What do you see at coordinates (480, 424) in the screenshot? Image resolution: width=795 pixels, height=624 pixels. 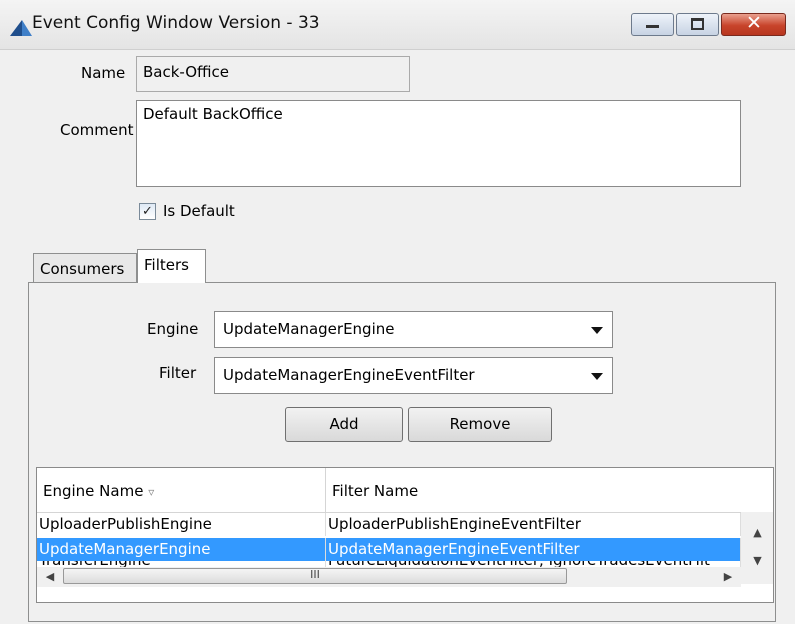 I see `remove-button: Remove` at bounding box center [480, 424].